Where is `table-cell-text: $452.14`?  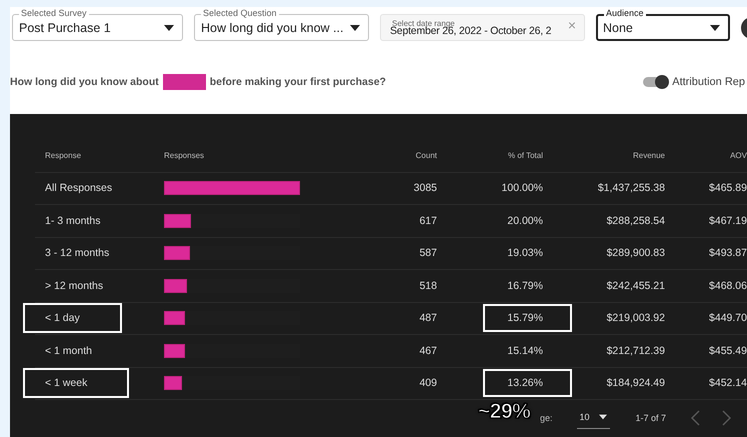 table-cell-text: $452.14 is located at coordinates (727, 383).